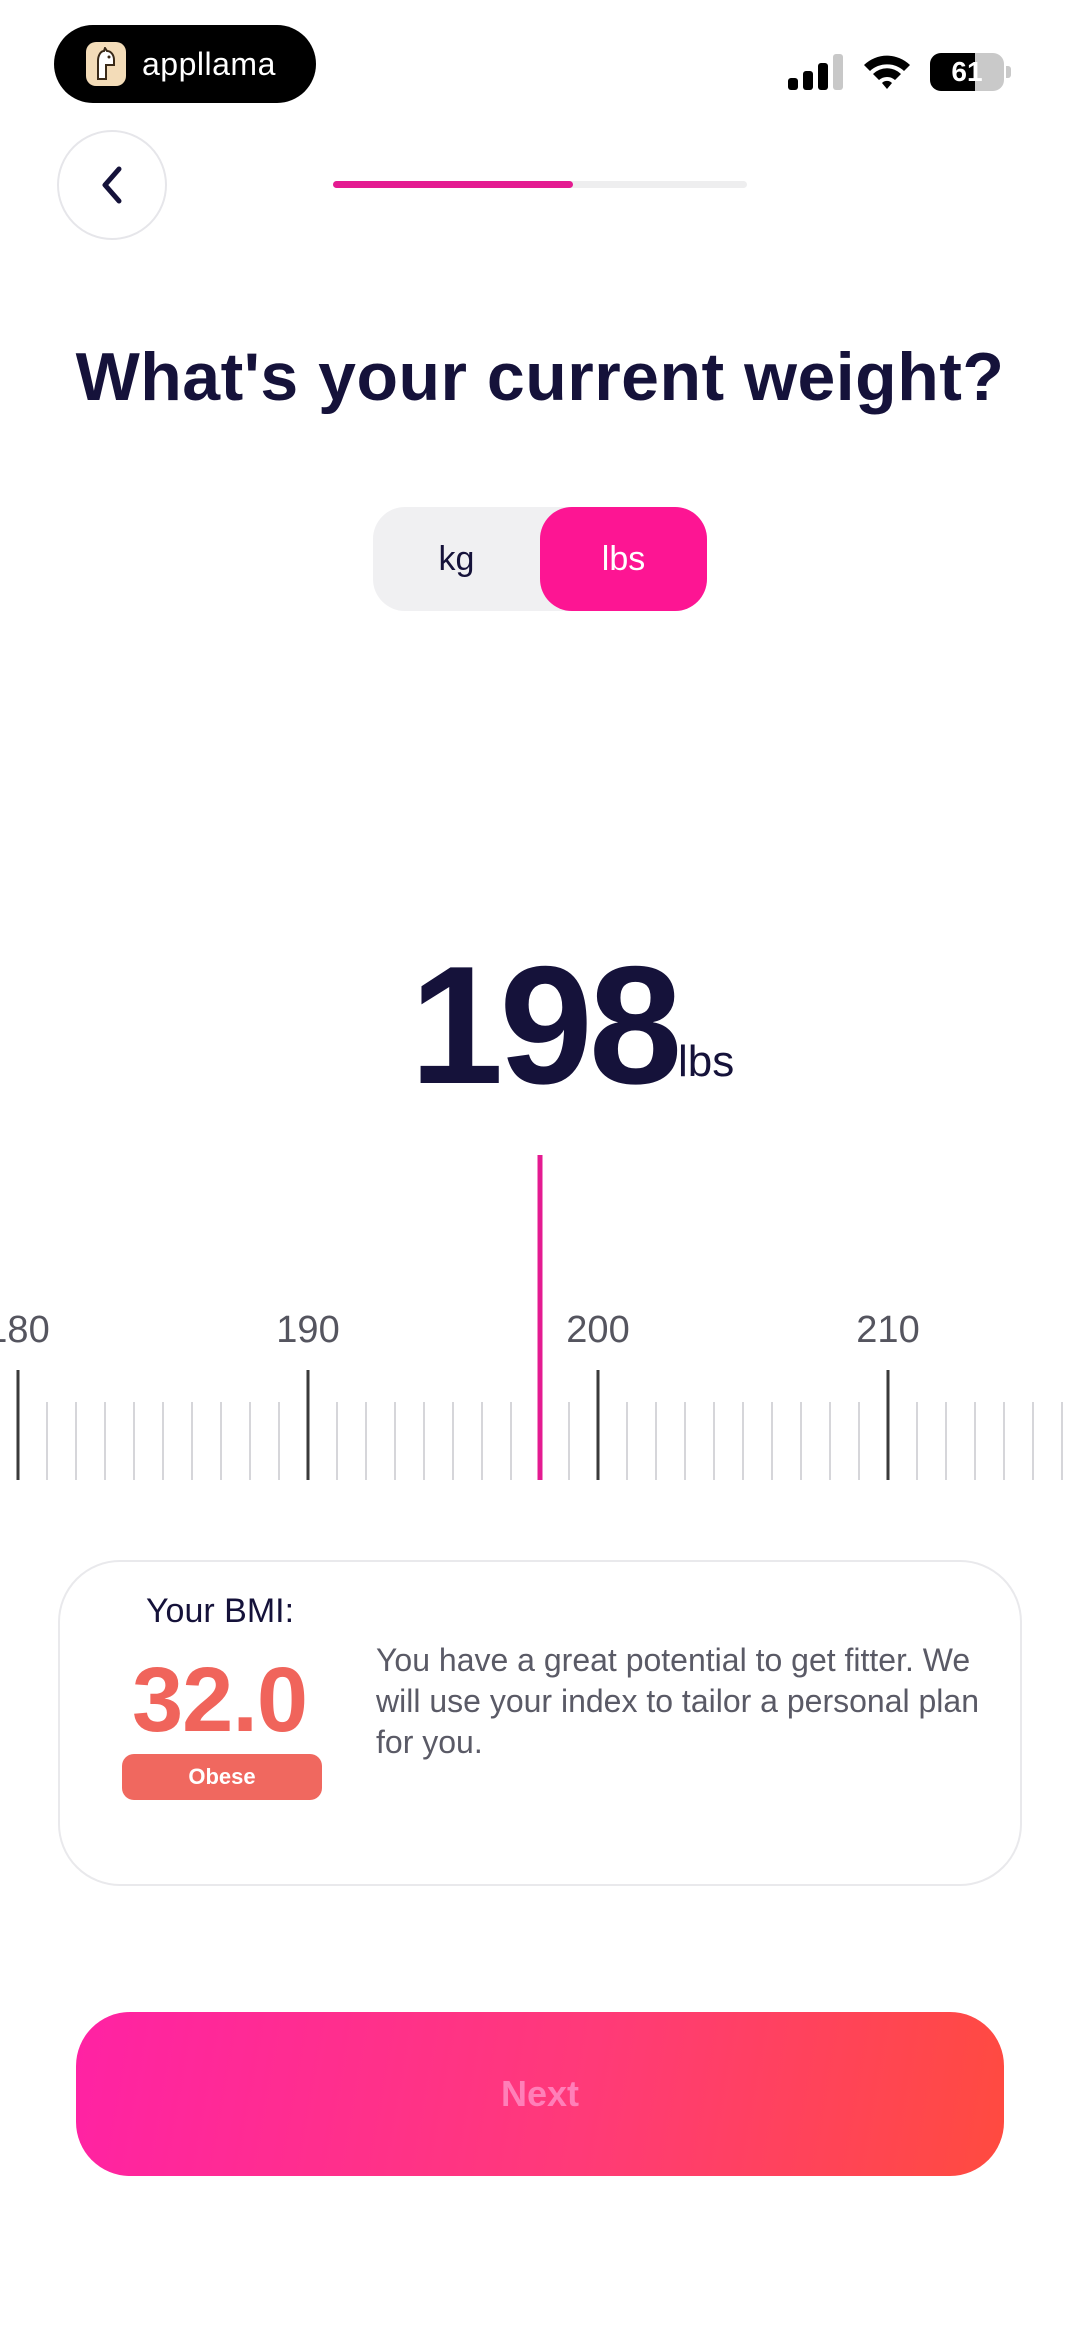  Describe the element at coordinates (220, 1611) in the screenshot. I see `bmi-label: Your BMI:` at that location.